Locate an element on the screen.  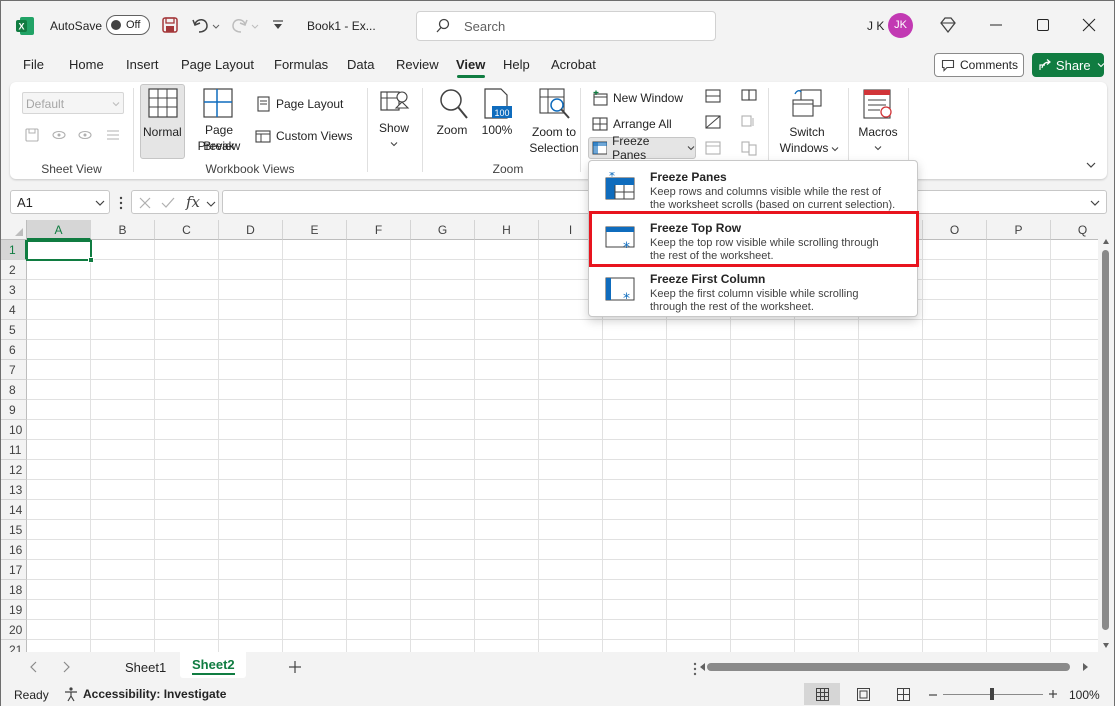
column-header-p: P is located at coordinates (1019, 230).